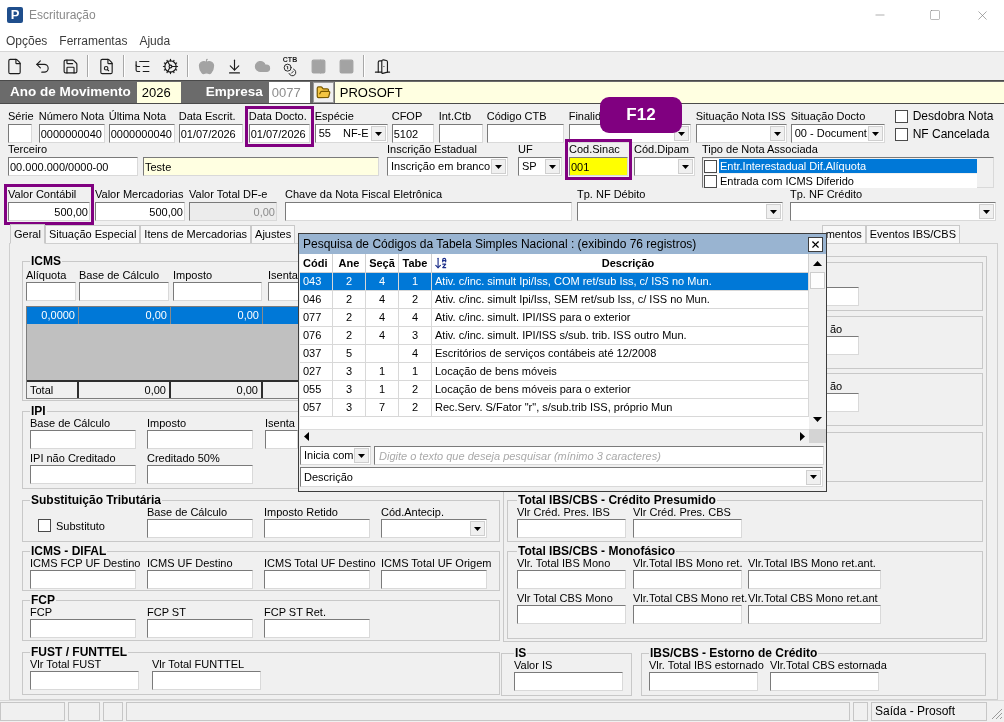  Describe the element at coordinates (436, 563) in the screenshot. I see `field-label: ICMS Total UF Origem` at that location.